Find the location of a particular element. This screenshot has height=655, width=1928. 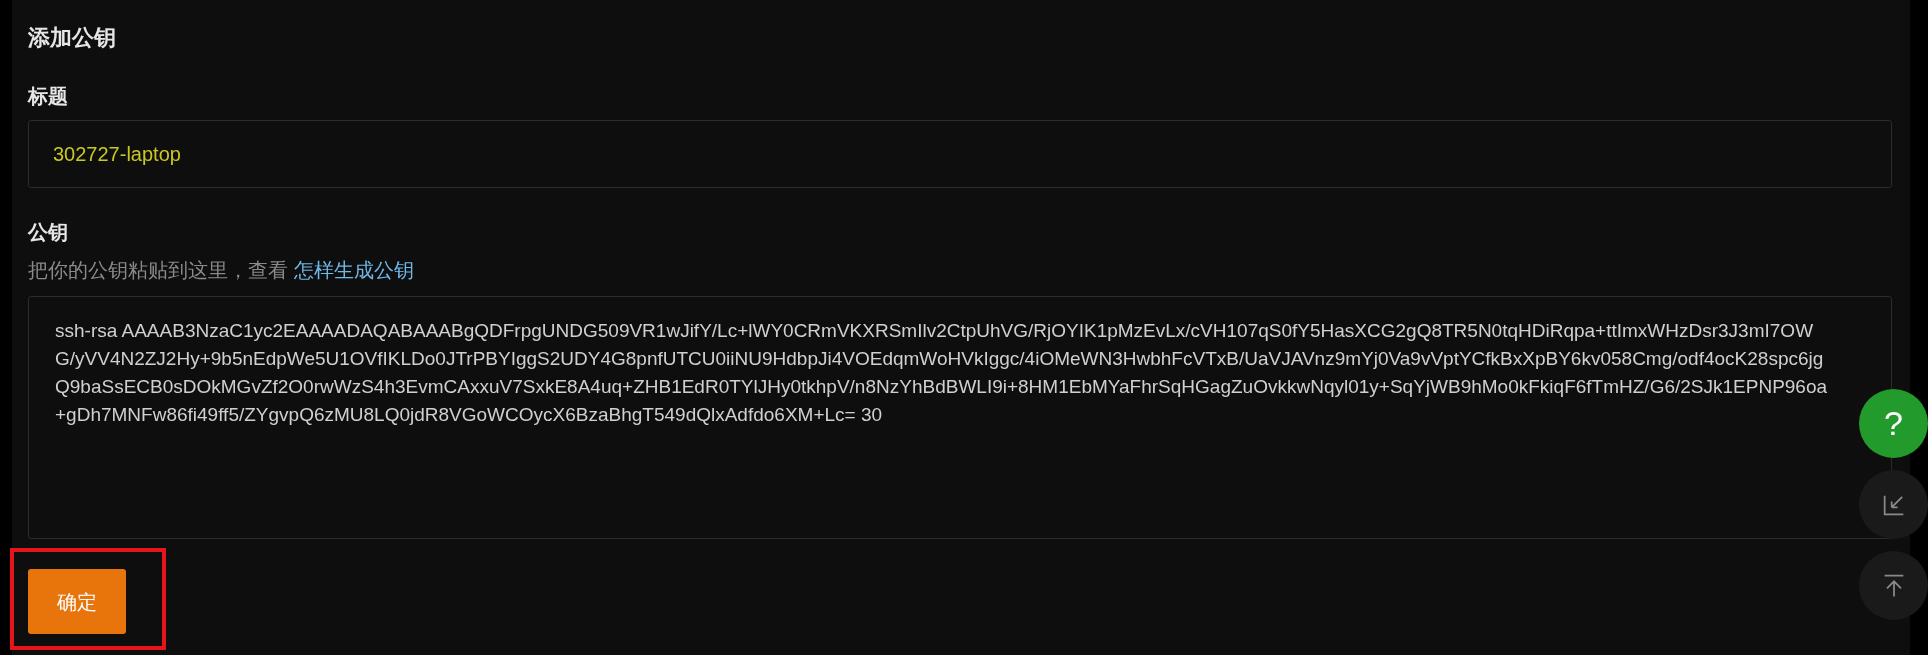

field-label: 标题 is located at coordinates (48, 96).